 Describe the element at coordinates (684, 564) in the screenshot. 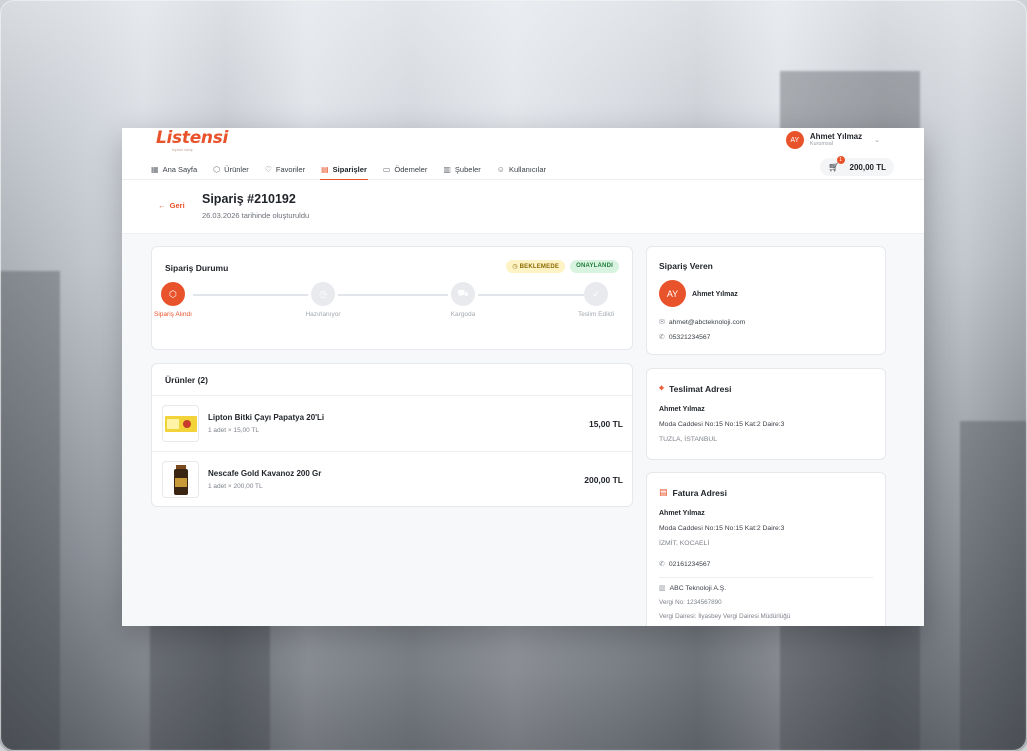

I see `billing-phone: ✆ 02161234567` at that location.